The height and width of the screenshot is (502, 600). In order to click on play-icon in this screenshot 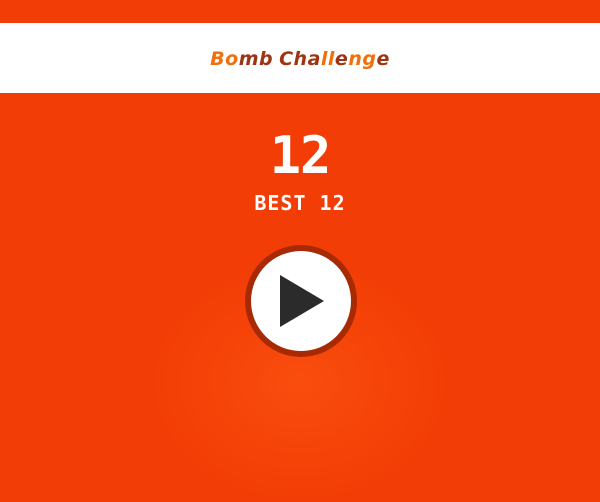, I will do `click(302, 301)`.